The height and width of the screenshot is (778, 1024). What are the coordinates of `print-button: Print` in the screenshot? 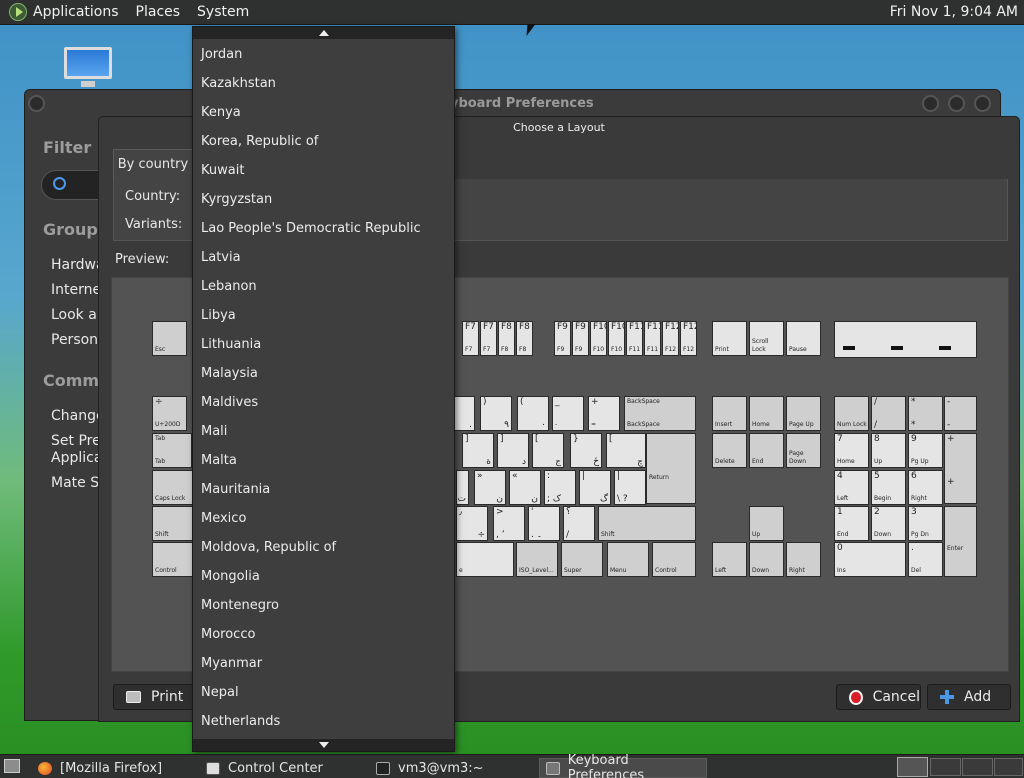 It's located at (155, 697).